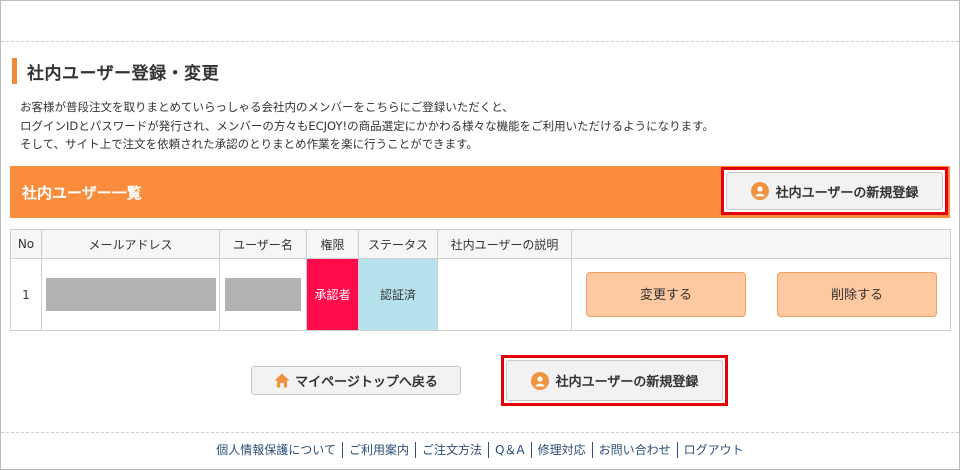 The image size is (960, 470). What do you see at coordinates (480, 41) in the screenshot?
I see `top-divider` at bounding box center [480, 41].